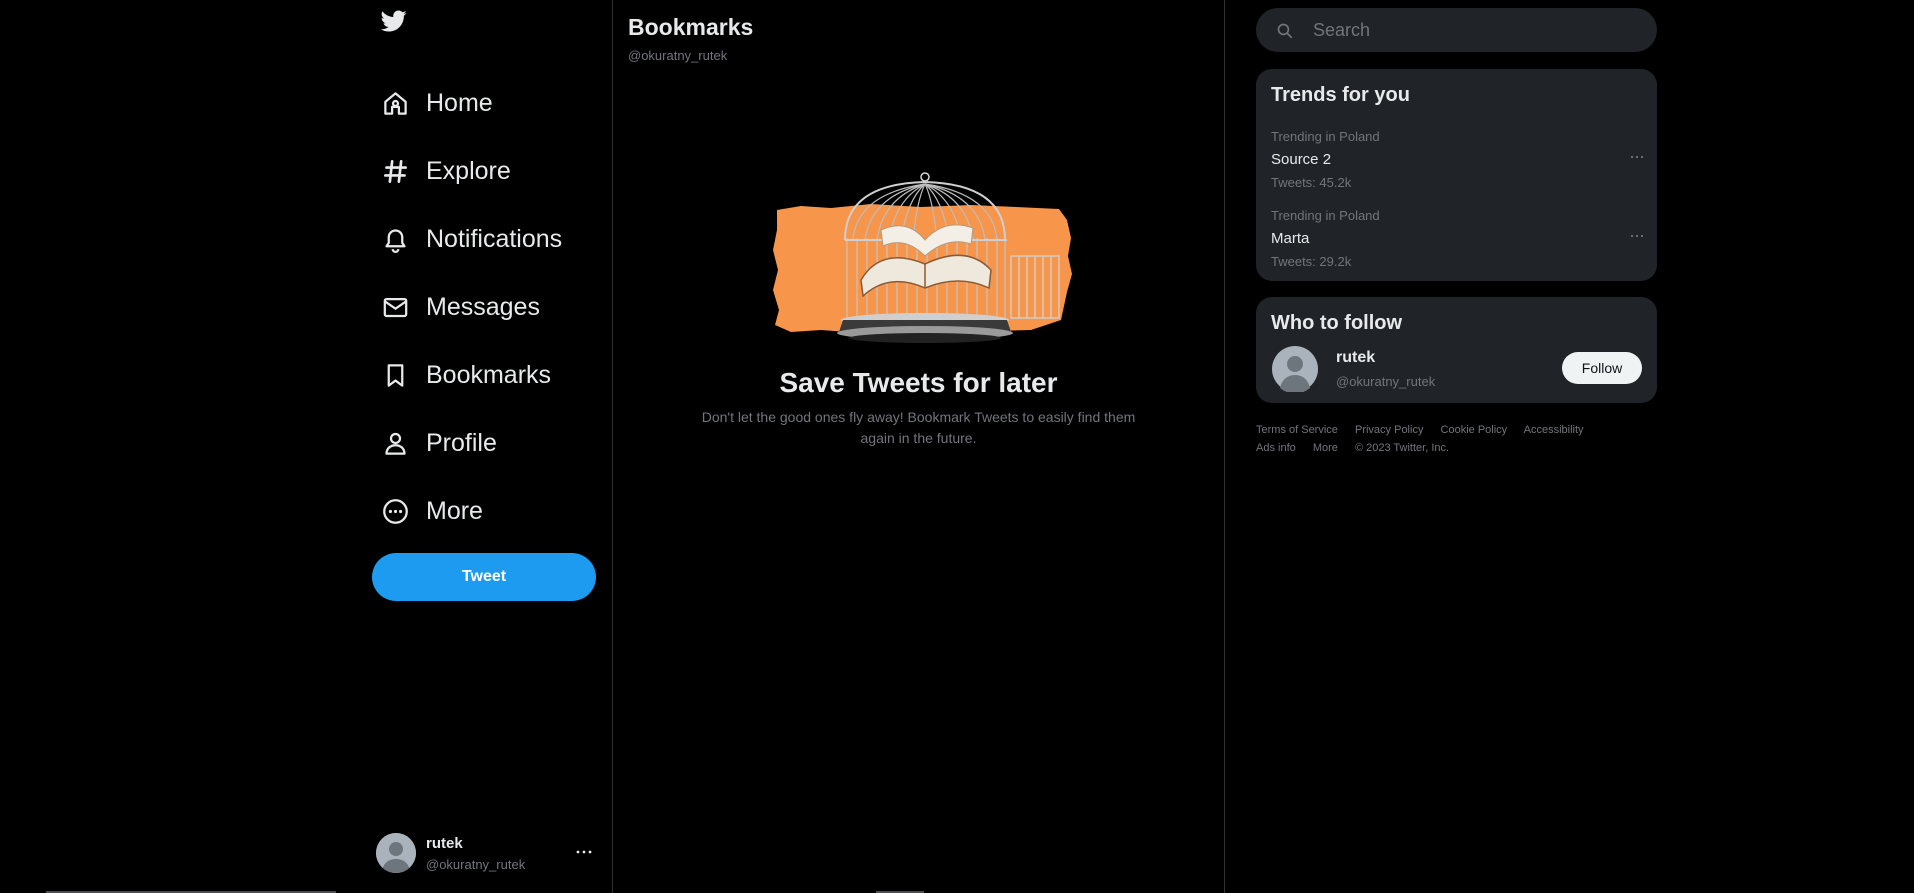 The image size is (1914, 893). What do you see at coordinates (1337, 323) in the screenshot?
I see `who-to-follow-title: Who to follow` at bounding box center [1337, 323].